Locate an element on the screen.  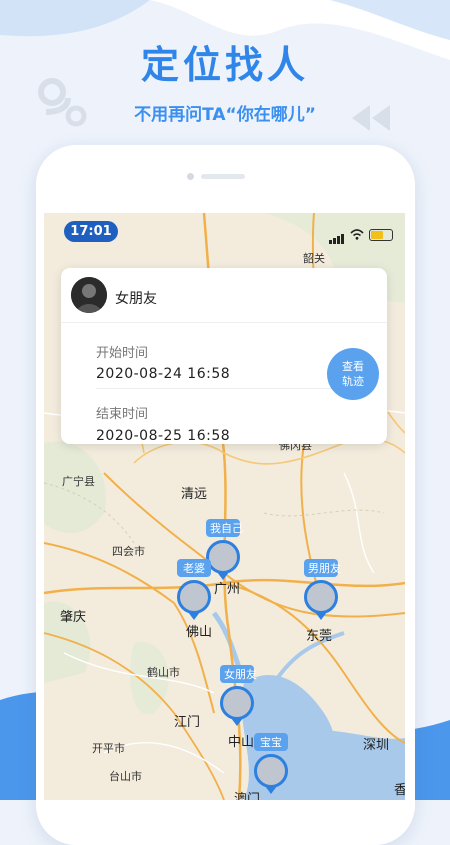
location-pin-wife: 老婆 is located at coordinates (194, 589).